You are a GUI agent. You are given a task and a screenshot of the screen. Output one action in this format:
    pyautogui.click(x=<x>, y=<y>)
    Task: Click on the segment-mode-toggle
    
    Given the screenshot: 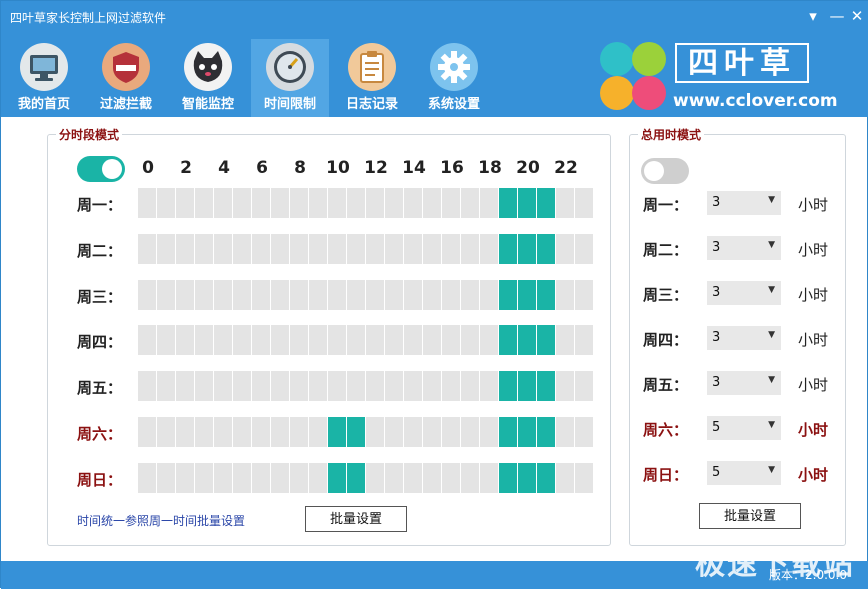 What is the action you would take?
    pyautogui.click(x=101, y=169)
    